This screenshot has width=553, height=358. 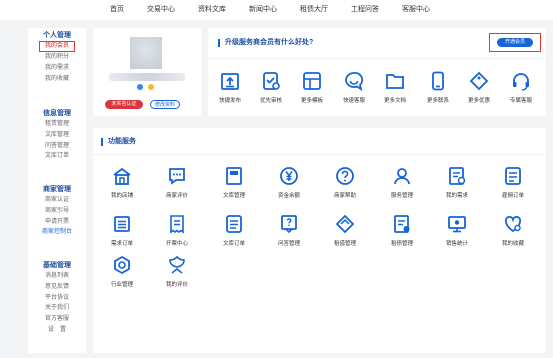 What do you see at coordinates (233, 196) in the screenshot?
I see `service-label: 文库管理` at bounding box center [233, 196].